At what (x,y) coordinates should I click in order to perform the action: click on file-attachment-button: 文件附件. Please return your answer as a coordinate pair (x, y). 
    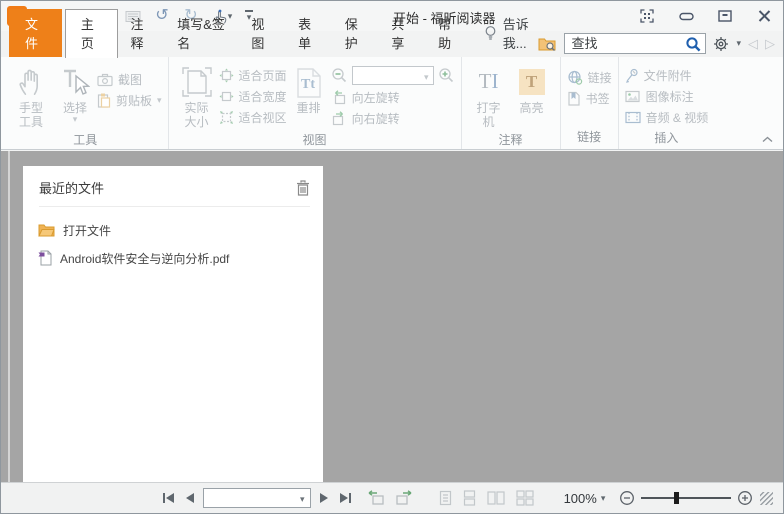
    Looking at the image, I should click on (667, 75).